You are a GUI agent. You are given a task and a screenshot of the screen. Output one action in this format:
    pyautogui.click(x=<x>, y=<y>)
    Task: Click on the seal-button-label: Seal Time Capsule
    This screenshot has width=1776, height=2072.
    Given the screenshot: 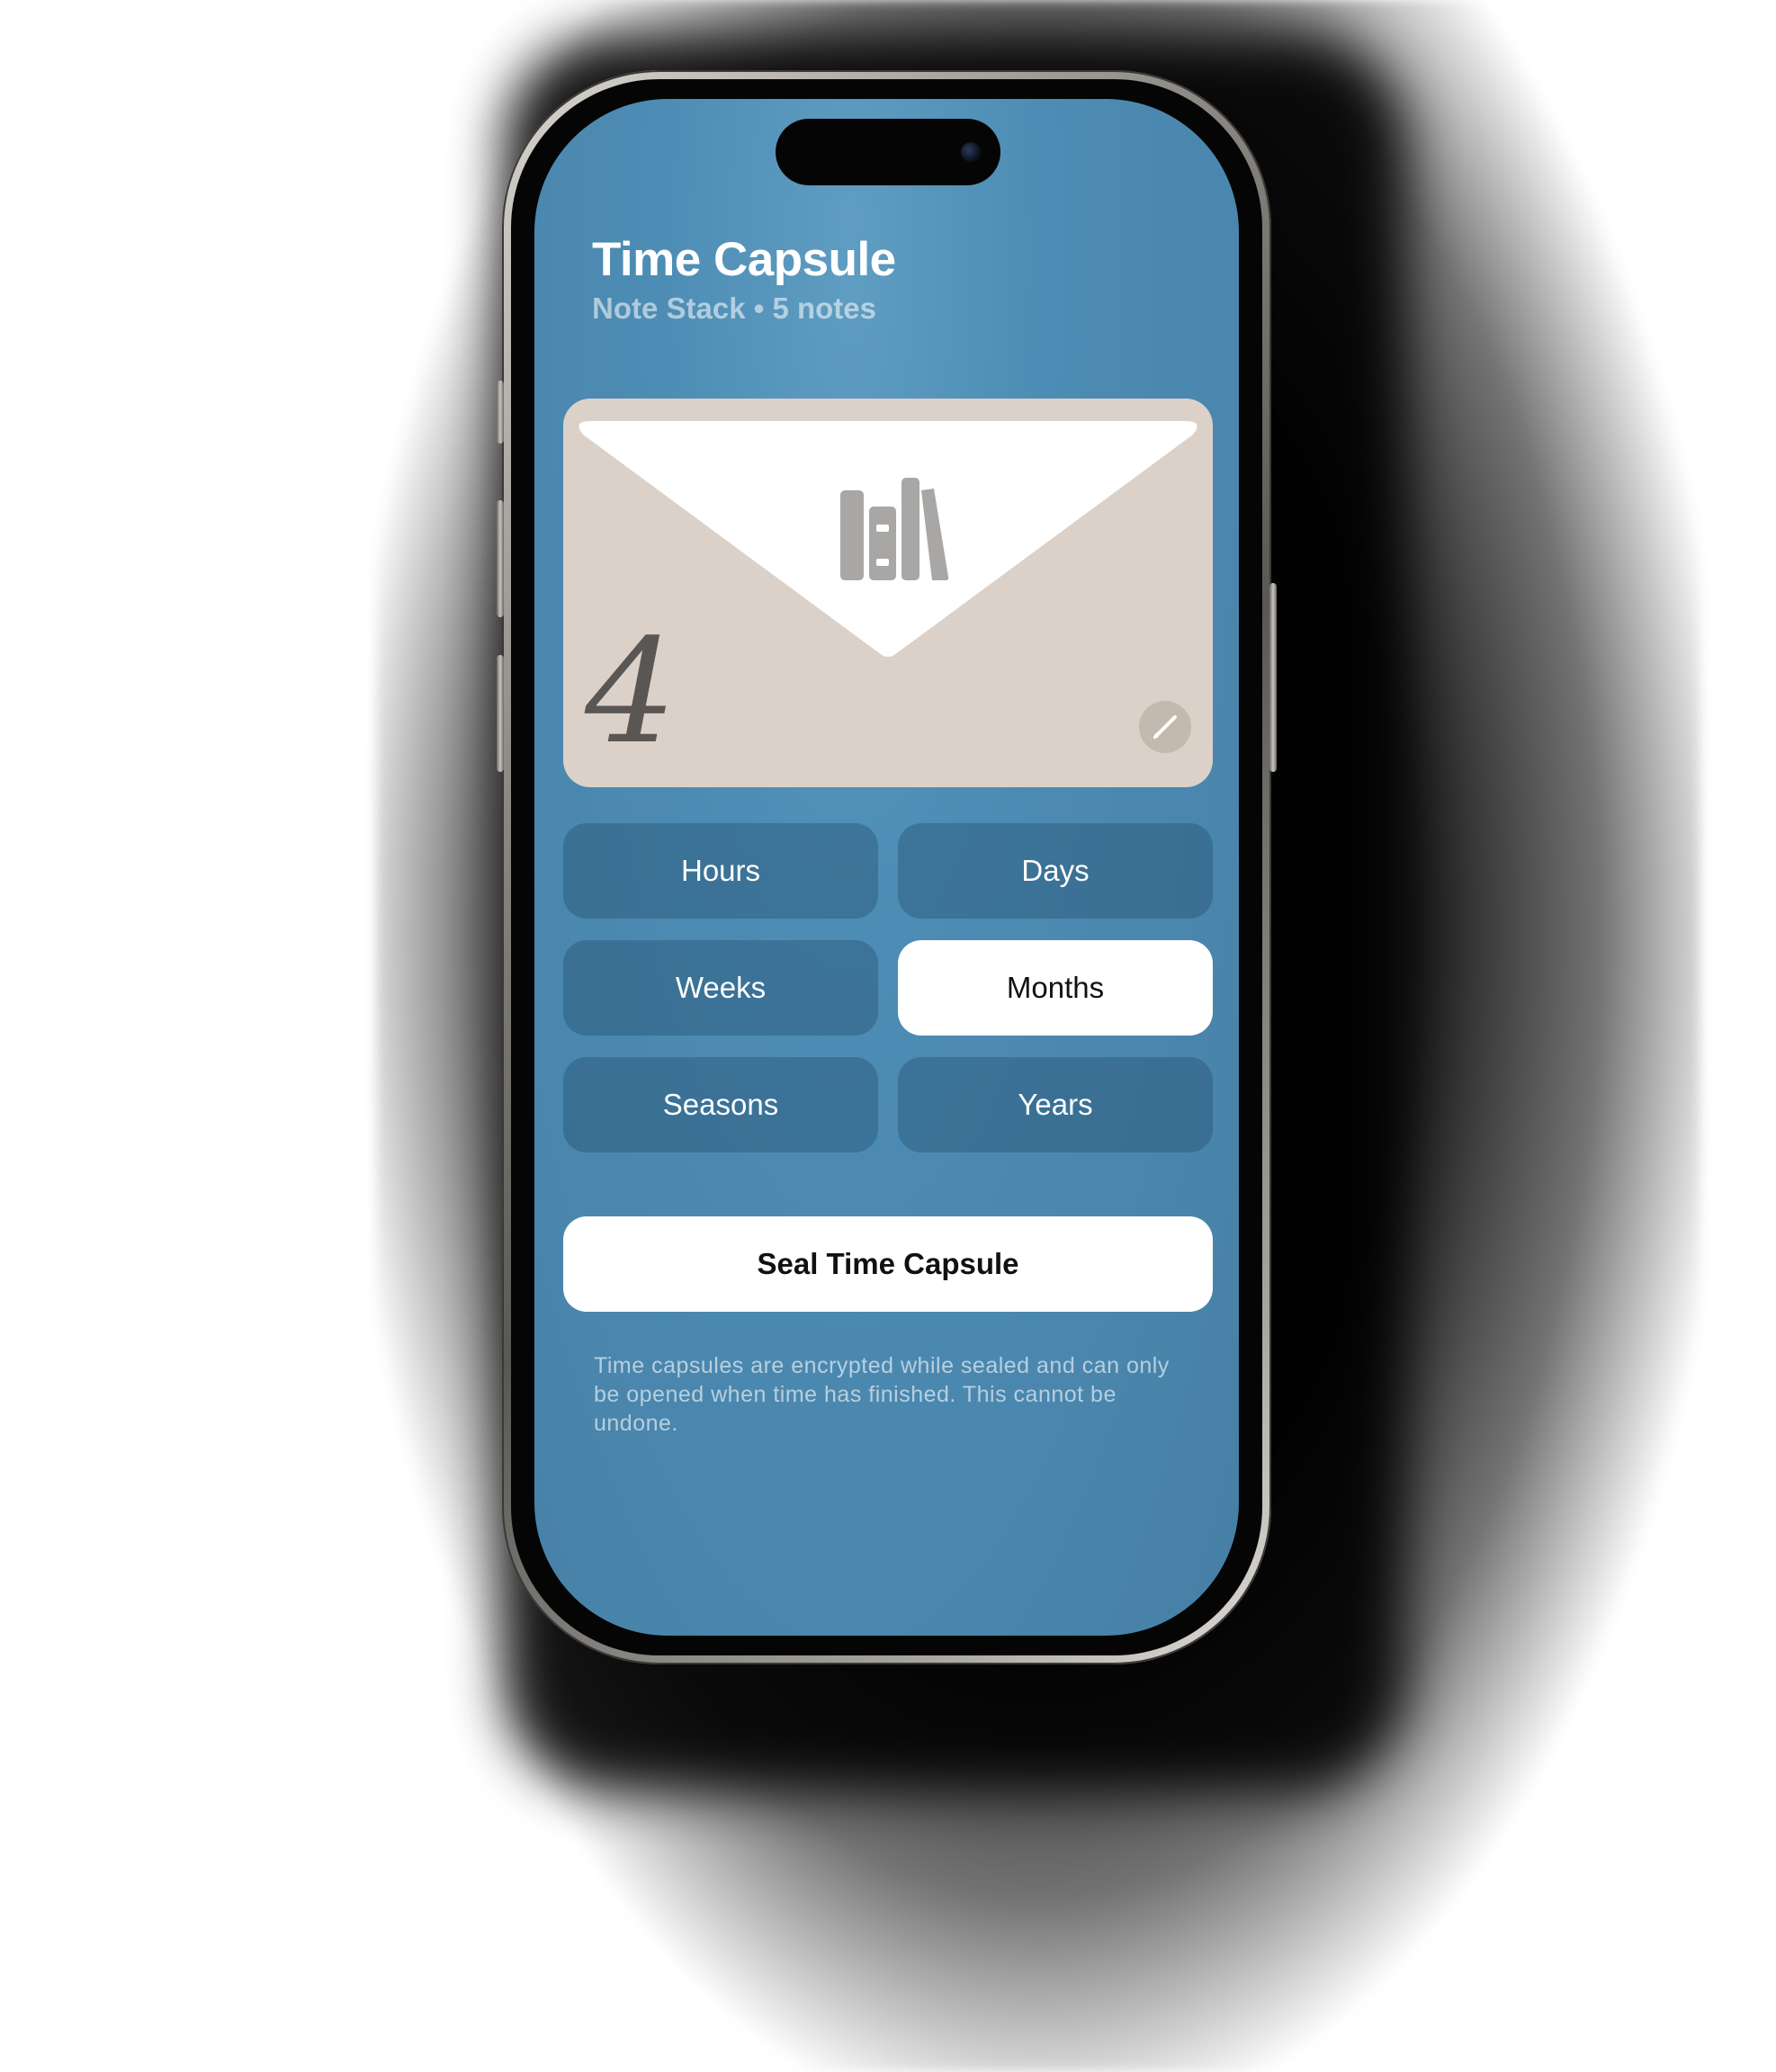 What is the action you would take?
    pyautogui.click(x=888, y=1263)
    